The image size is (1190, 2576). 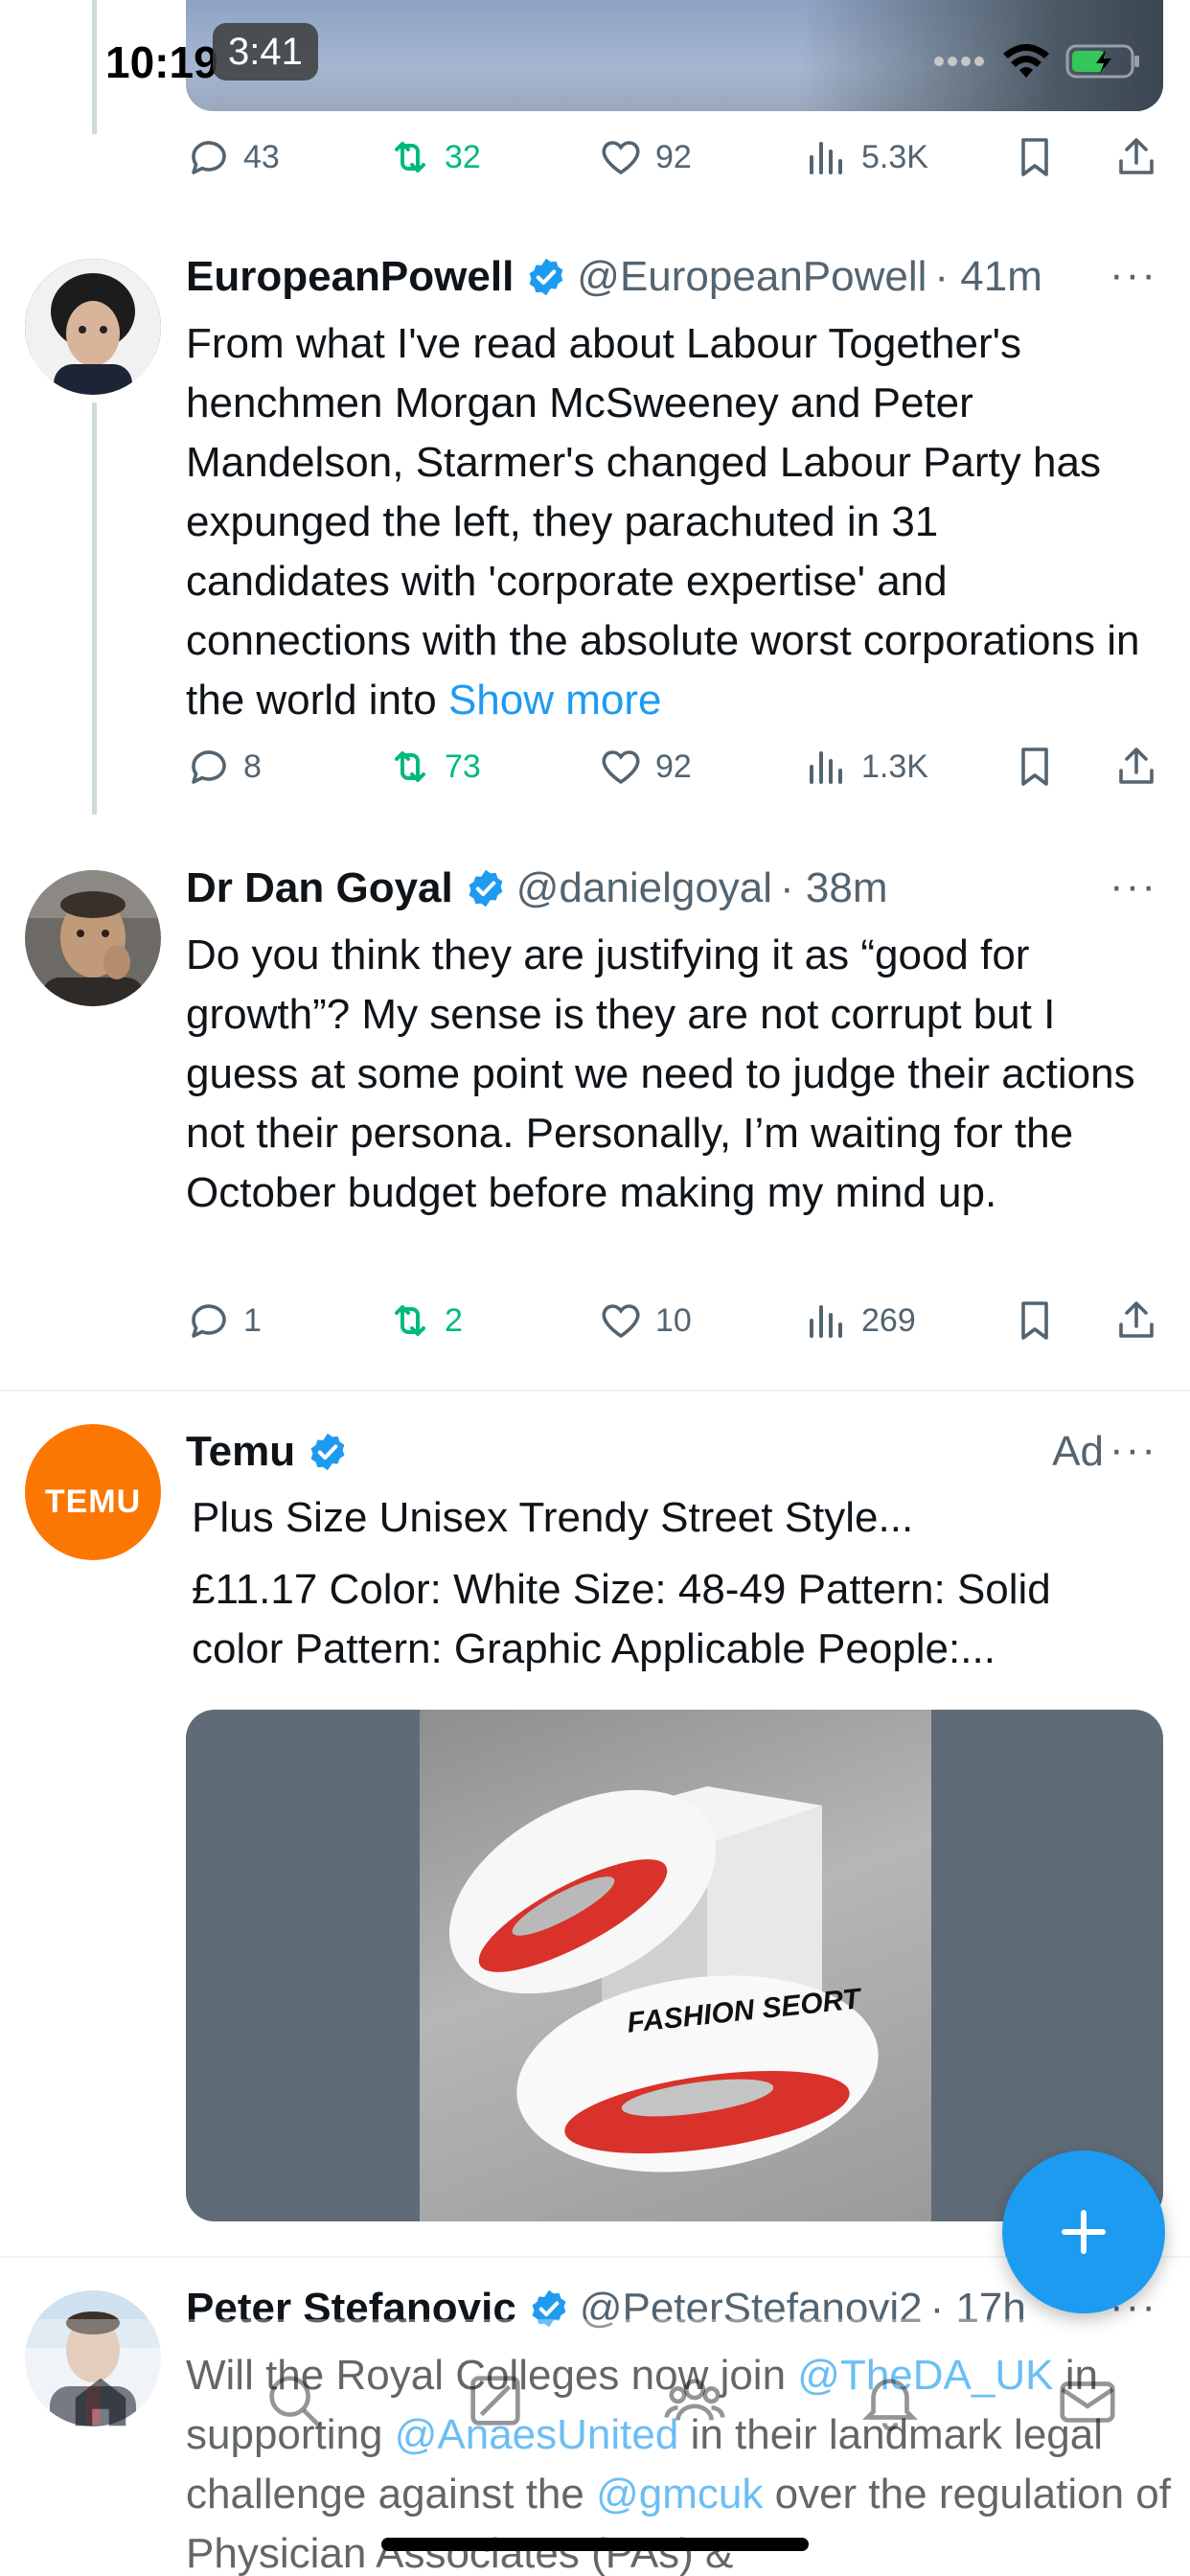 What do you see at coordinates (645, 1321) in the screenshot?
I see `like-button: 10` at bounding box center [645, 1321].